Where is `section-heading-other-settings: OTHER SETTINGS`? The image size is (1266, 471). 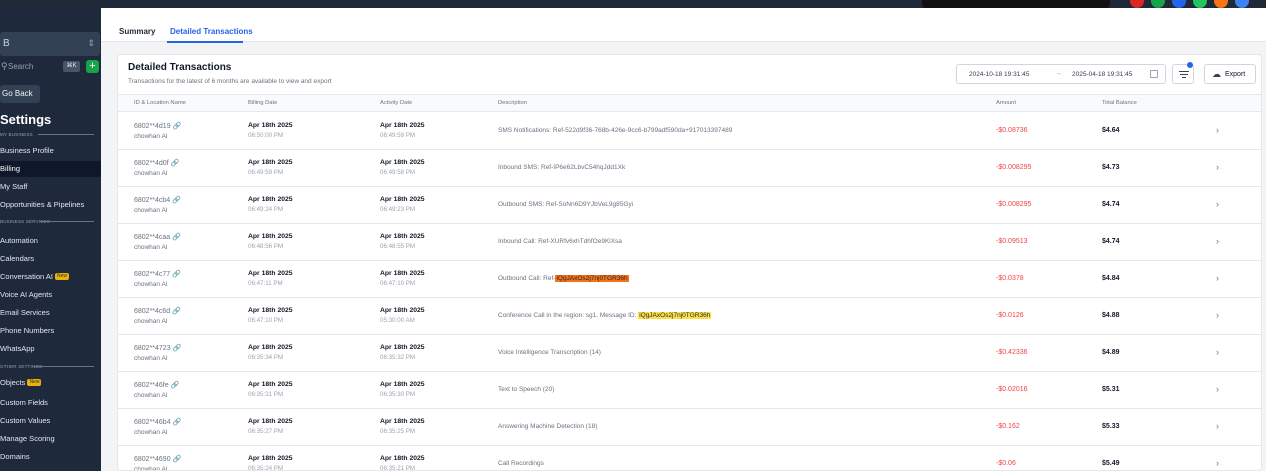 section-heading-other-settings: OTHER SETTINGS is located at coordinates (47, 366).